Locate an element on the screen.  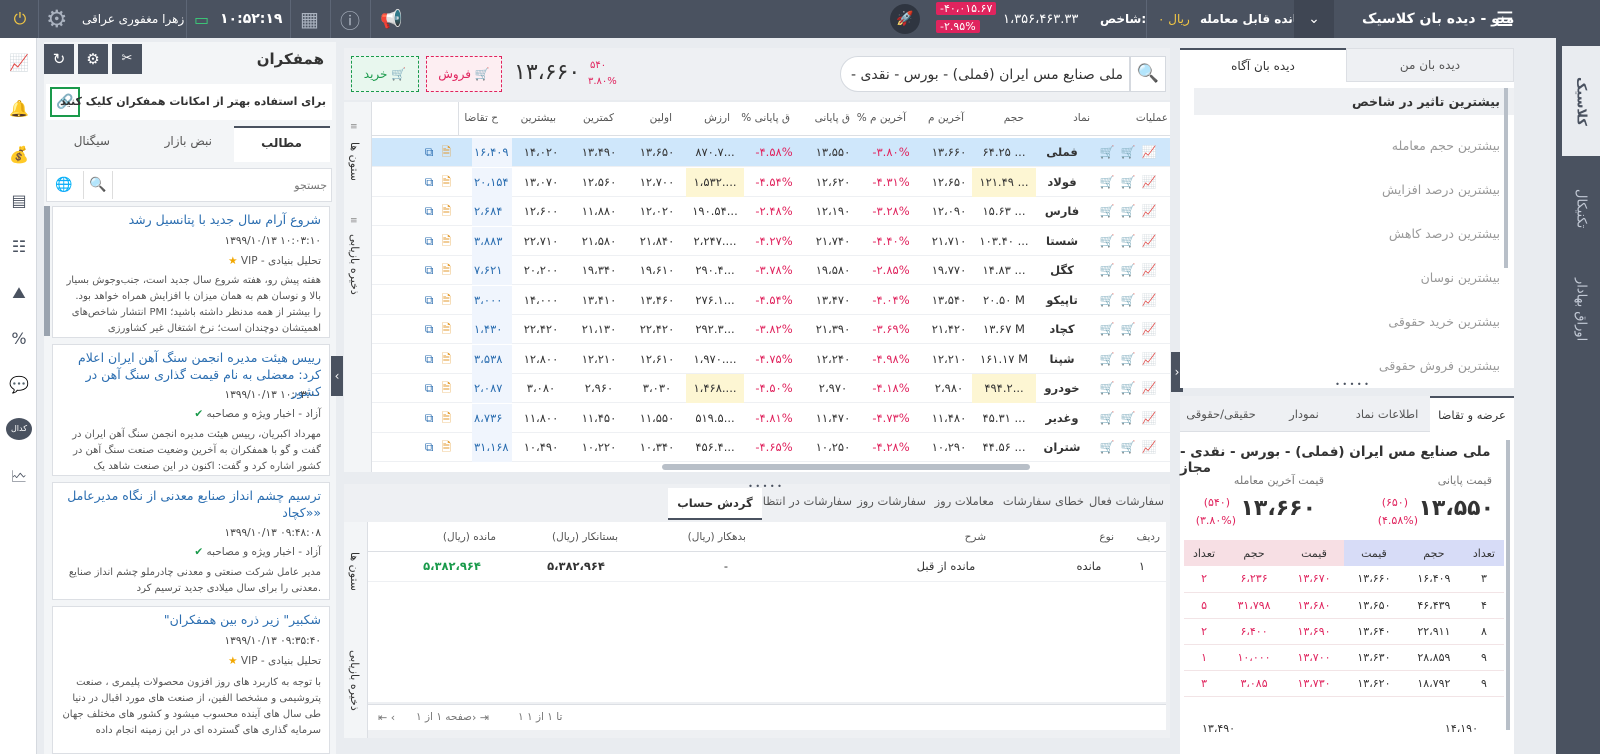
collapse-left-panel-icon: ‹ is located at coordinates (337, 376).